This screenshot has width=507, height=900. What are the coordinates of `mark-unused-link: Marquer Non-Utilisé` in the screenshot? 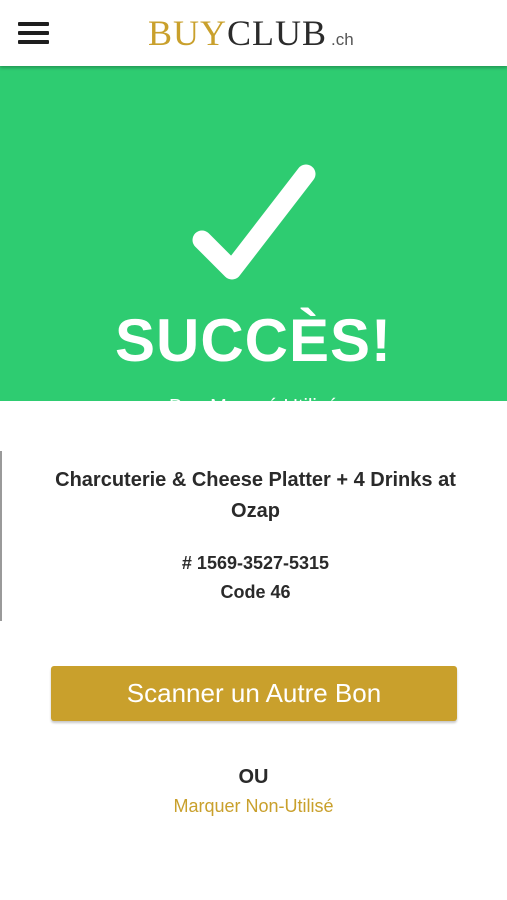 It's located at (253, 806).